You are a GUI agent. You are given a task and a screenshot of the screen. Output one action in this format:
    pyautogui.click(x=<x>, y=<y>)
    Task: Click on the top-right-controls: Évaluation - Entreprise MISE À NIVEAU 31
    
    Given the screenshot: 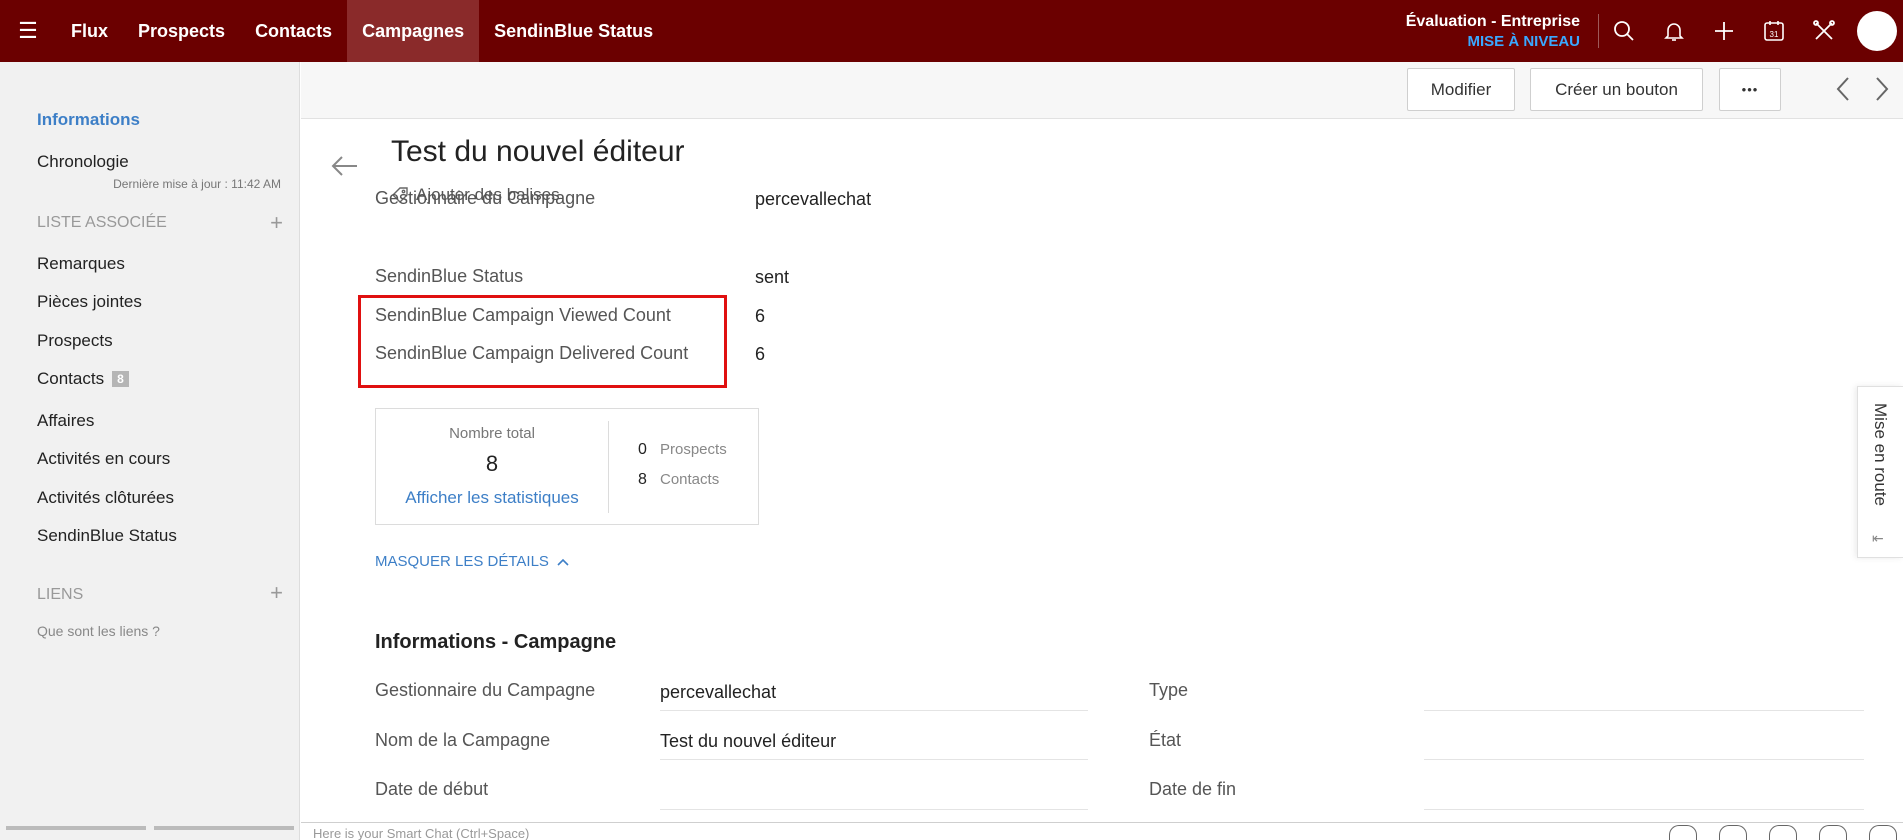 What is the action you would take?
    pyautogui.click(x=1654, y=31)
    